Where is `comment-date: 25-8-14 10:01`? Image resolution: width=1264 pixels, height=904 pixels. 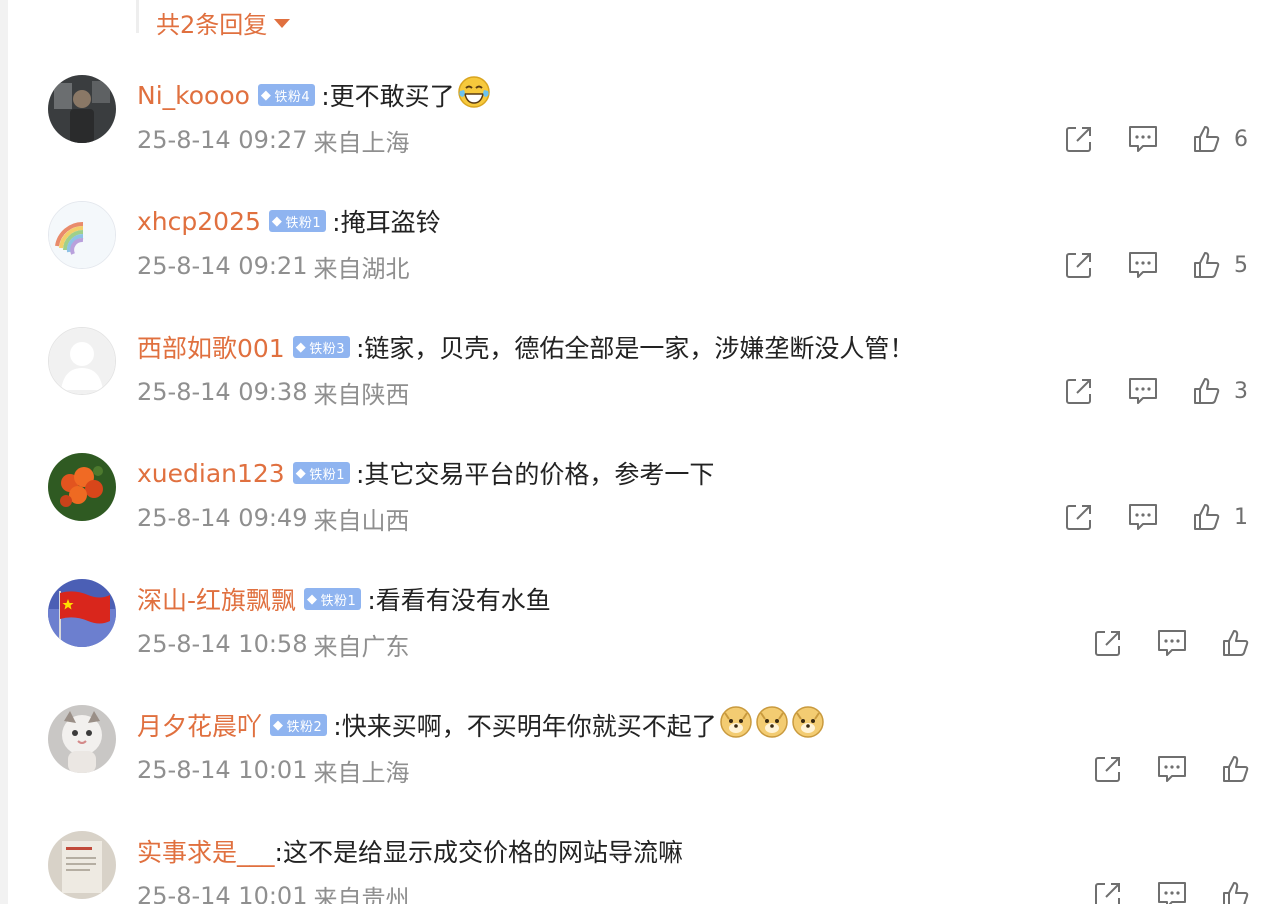
comment-date: 25-8-14 10:01 is located at coordinates (222, 893).